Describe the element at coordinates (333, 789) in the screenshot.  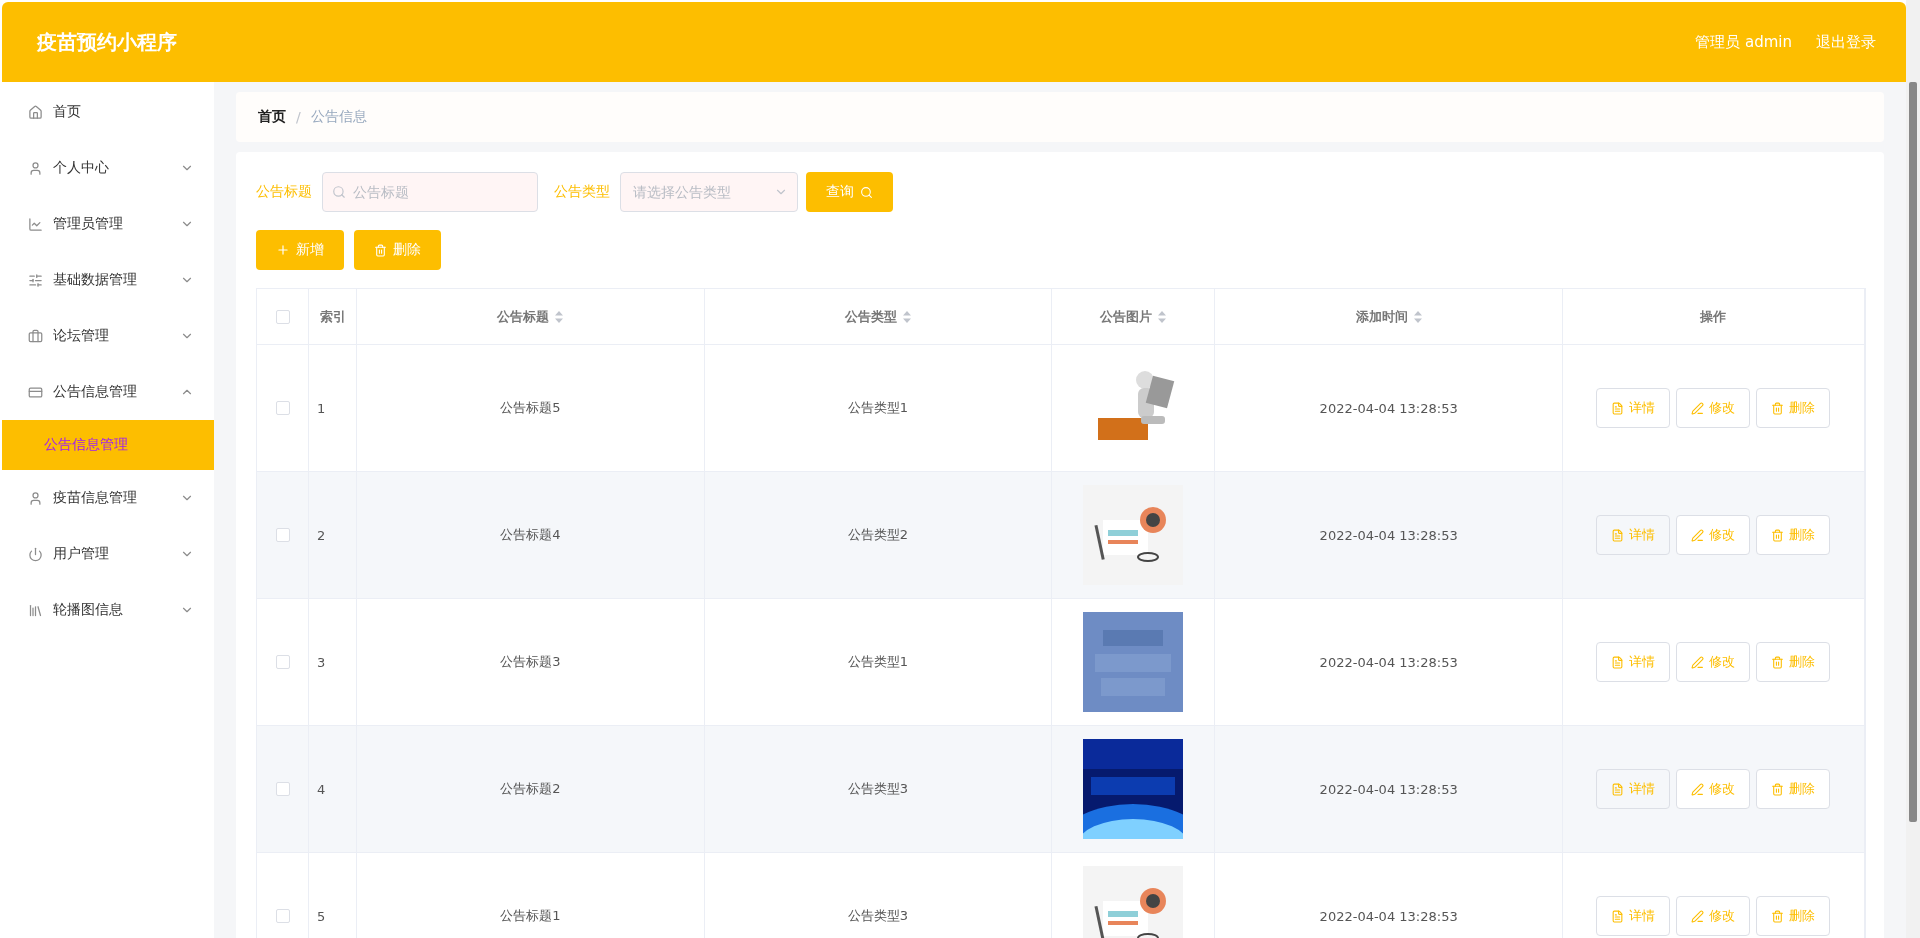
I see `table-cell: 4` at that location.